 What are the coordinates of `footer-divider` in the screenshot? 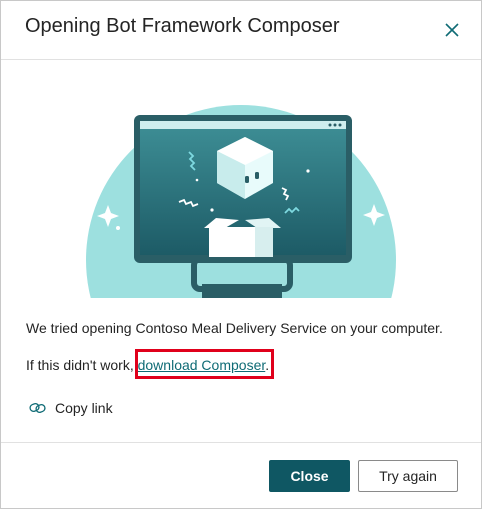 It's located at (241, 442).